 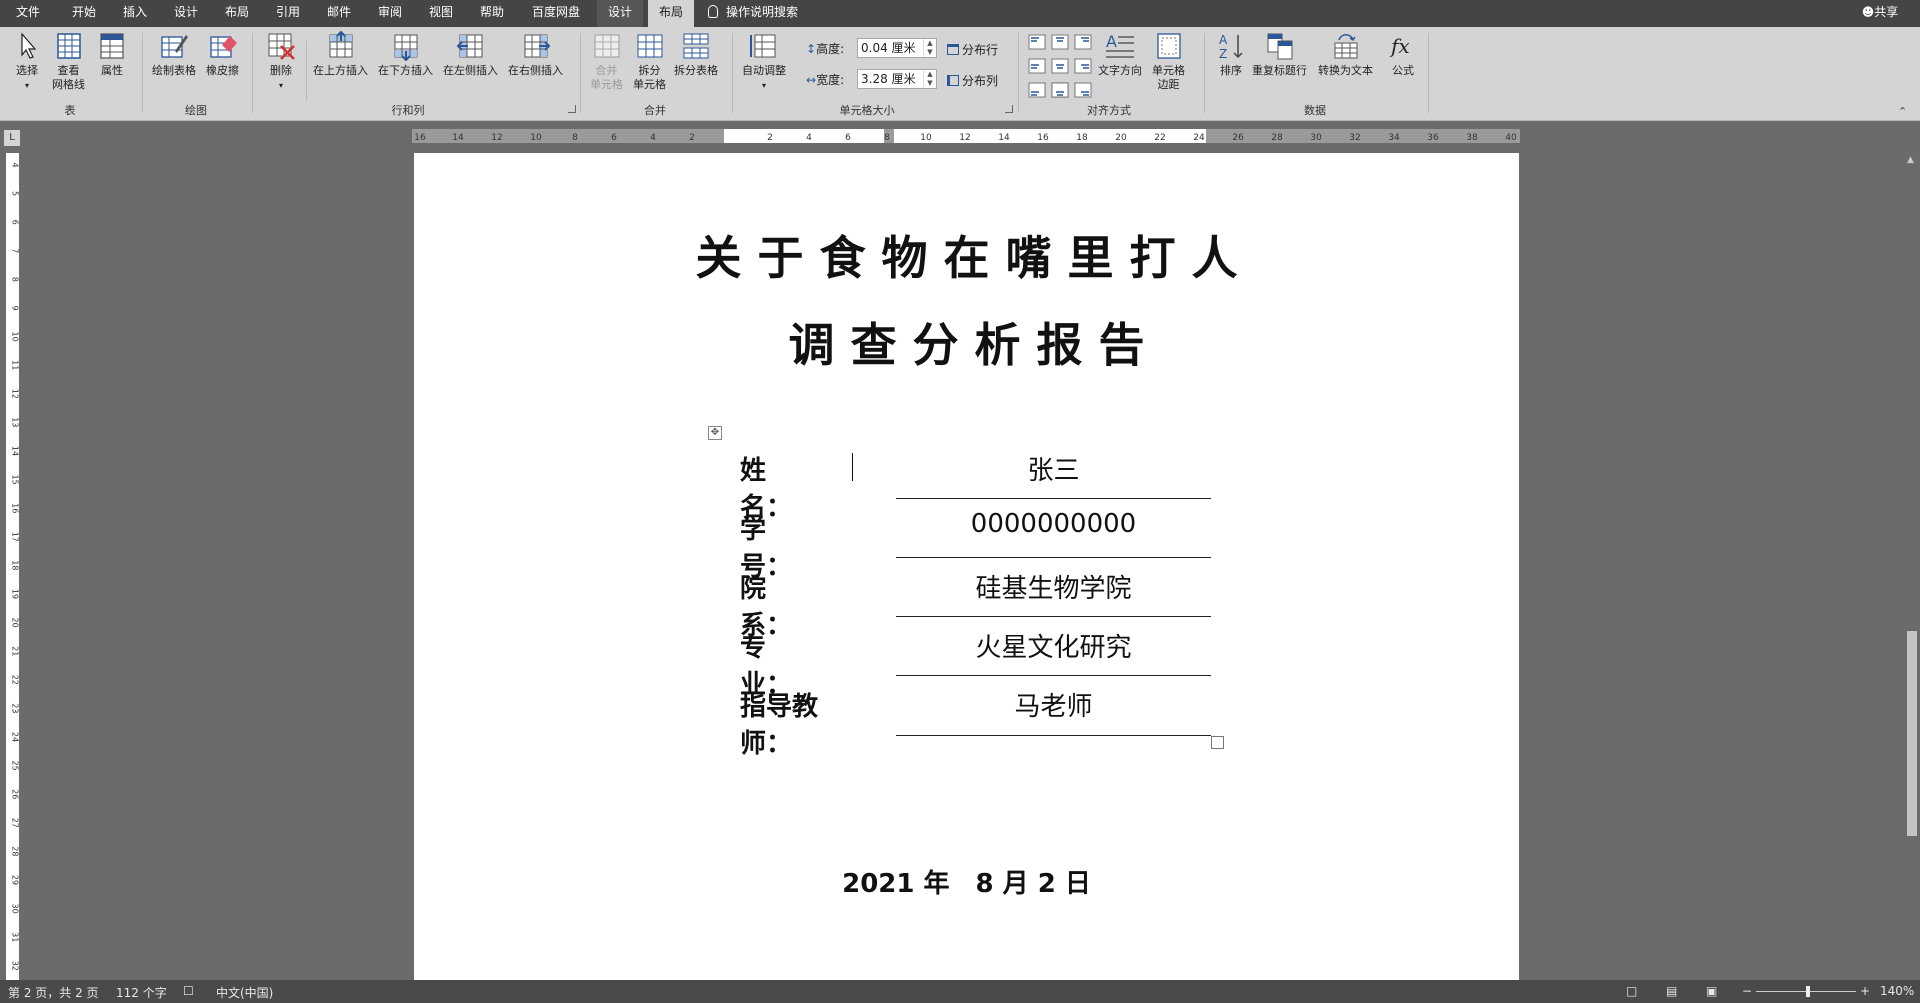 What do you see at coordinates (897, 48) in the screenshot?
I see `row-height-input: 0.04 厘米 ▲ ▼` at bounding box center [897, 48].